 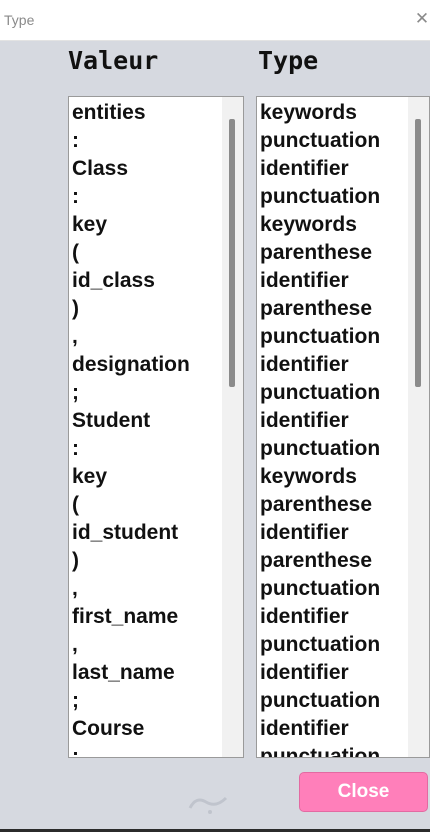 What do you see at coordinates (147, 531) in the screenshot?
I see `valeur-list-item: id_student` at bounding box center [147, 531].